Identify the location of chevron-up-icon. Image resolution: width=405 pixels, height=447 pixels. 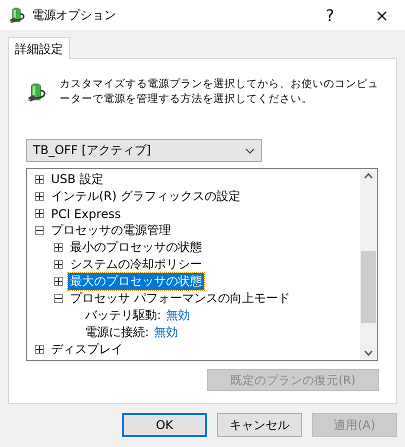
(368, 176).